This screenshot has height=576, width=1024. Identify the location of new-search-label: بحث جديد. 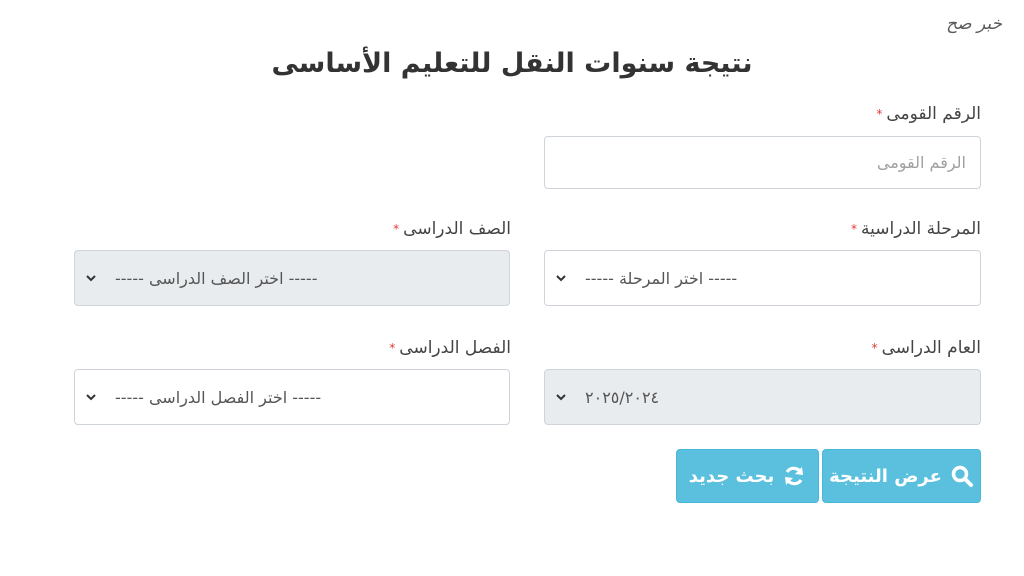
(731, 476).